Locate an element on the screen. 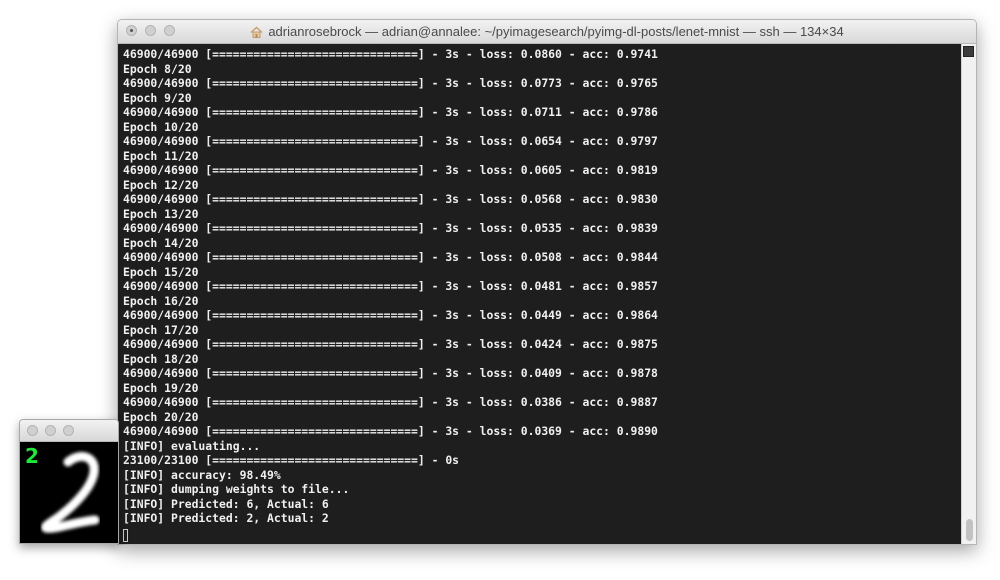 The height and width of the screenshot is (580, 1000). terminal-line: Epoch 14/20 is located at coordinates (161, 242).